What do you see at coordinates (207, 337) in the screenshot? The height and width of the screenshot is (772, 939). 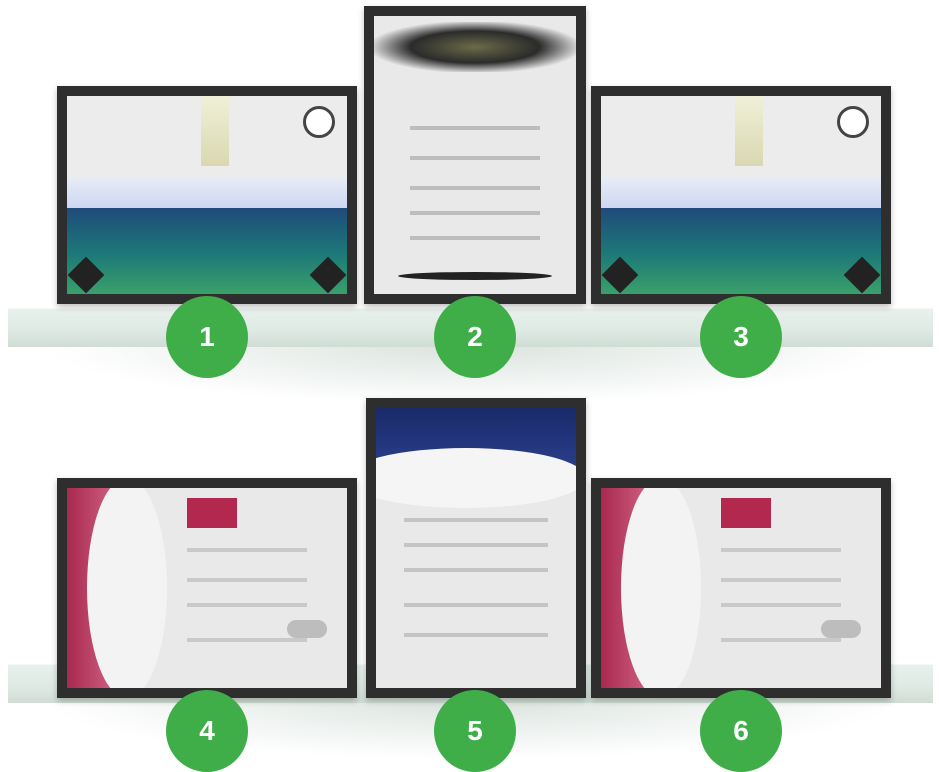 I see `badge-1: 1` at bounding box center [207, 337].